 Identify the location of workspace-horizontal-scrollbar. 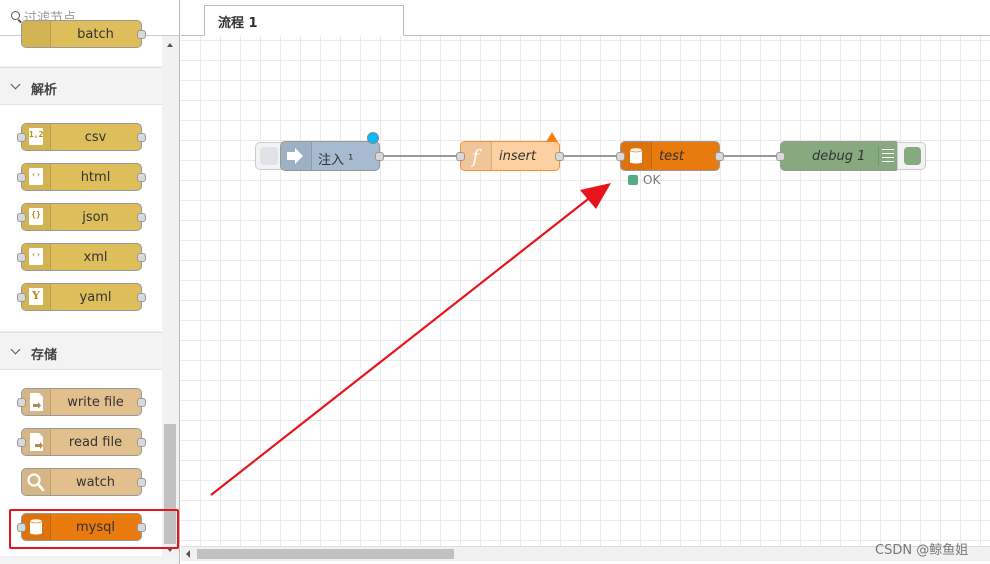
(585, 553).